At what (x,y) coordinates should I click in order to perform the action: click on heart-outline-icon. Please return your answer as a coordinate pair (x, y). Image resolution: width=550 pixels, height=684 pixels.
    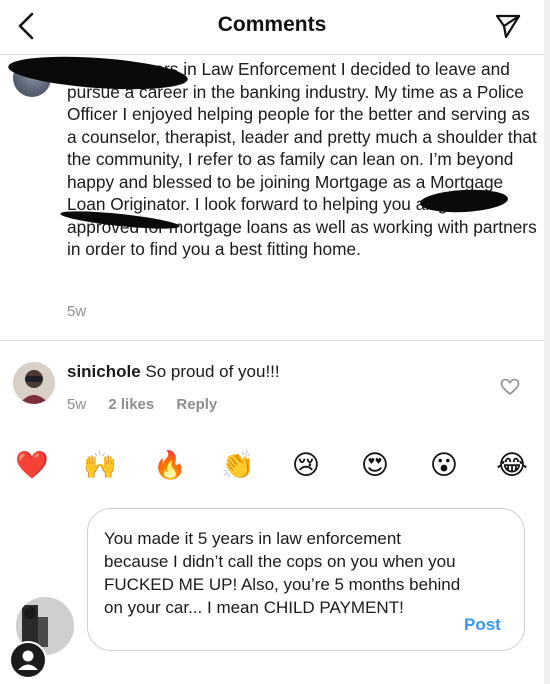
    Looking at the image, I should click on (510, 387).